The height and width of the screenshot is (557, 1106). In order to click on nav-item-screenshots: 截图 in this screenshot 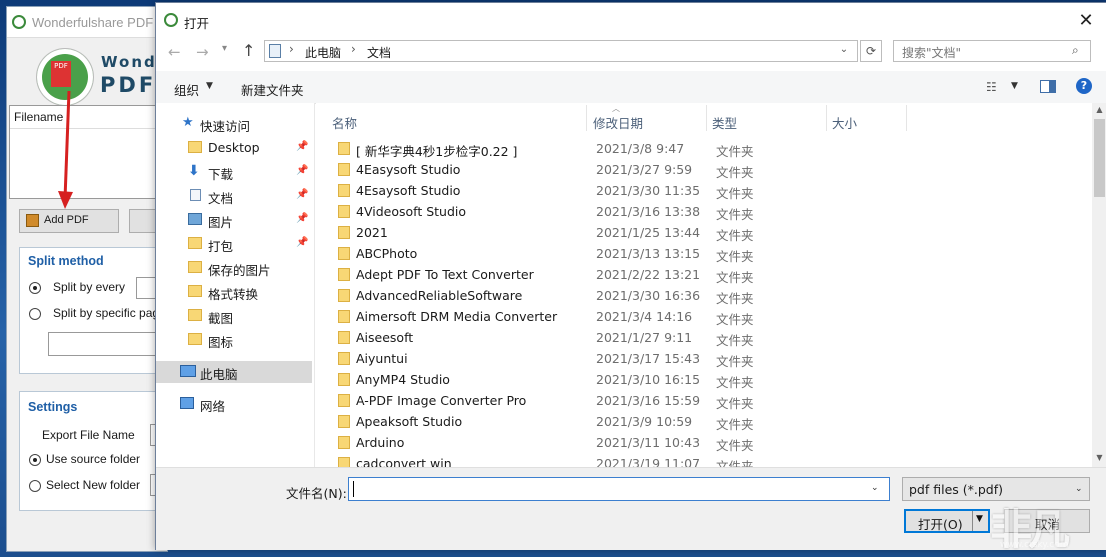, I will do `click(234, 316)`.